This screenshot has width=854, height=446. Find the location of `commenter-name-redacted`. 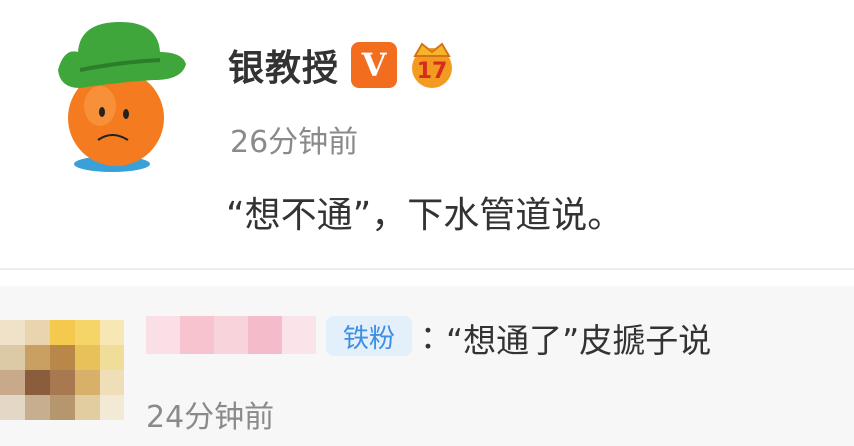

commenter-name-redacted is located at coordinates (231, 335).